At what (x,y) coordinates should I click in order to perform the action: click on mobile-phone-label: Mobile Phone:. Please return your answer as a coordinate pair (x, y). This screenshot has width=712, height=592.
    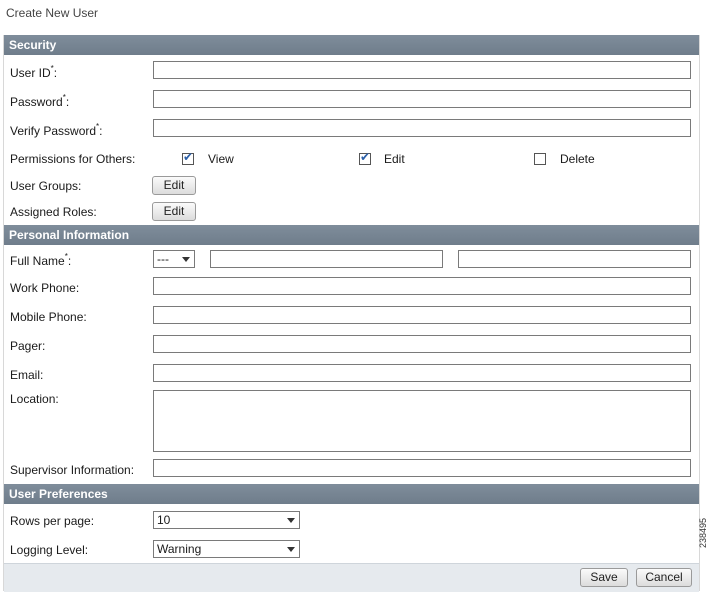
    Looking at the image, I should click on (48, 317).